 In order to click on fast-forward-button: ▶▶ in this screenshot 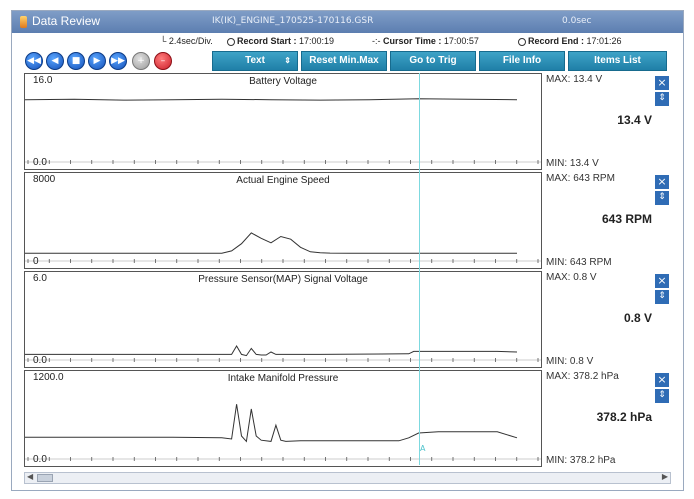, I will do `click(118, 61)`.